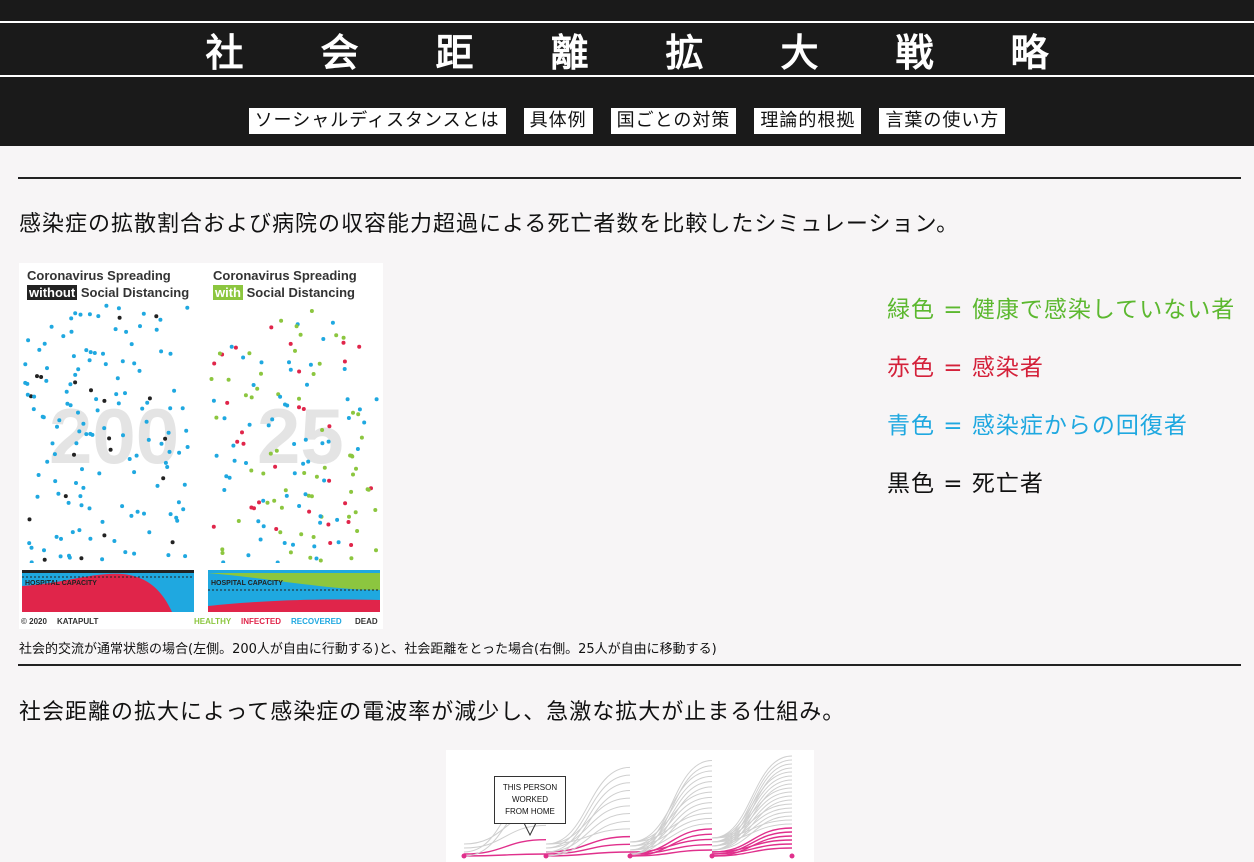 This screenshot has height=862, width=1254. Describe the element at coordinates (261, 621) in the screenshot. I see `legend-word-infected: INFECTED` at that location.